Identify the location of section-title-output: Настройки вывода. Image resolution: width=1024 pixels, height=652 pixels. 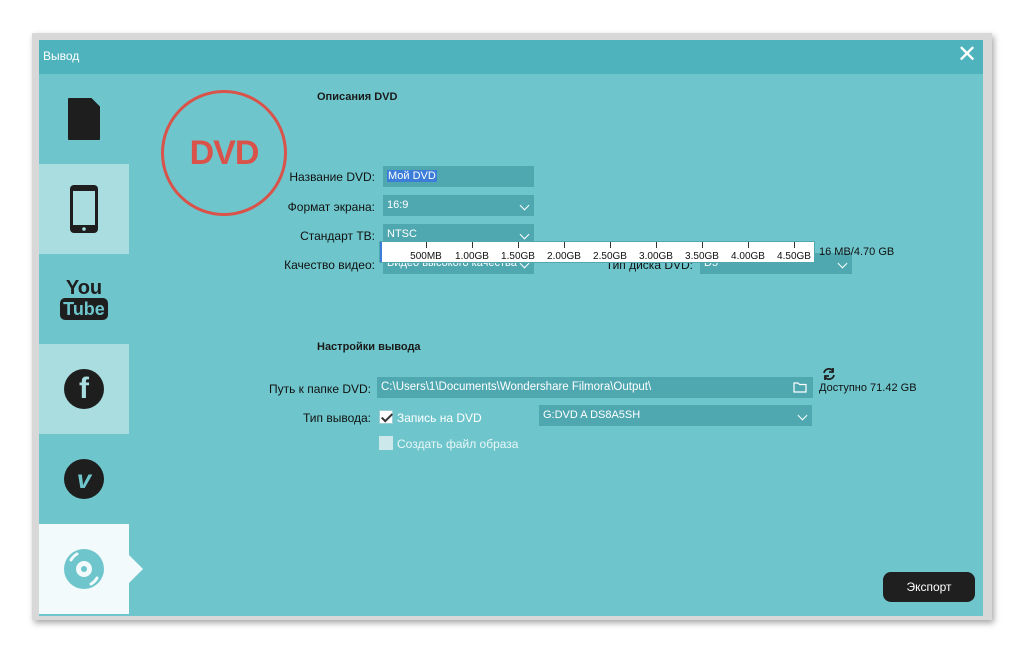
(369, 347).